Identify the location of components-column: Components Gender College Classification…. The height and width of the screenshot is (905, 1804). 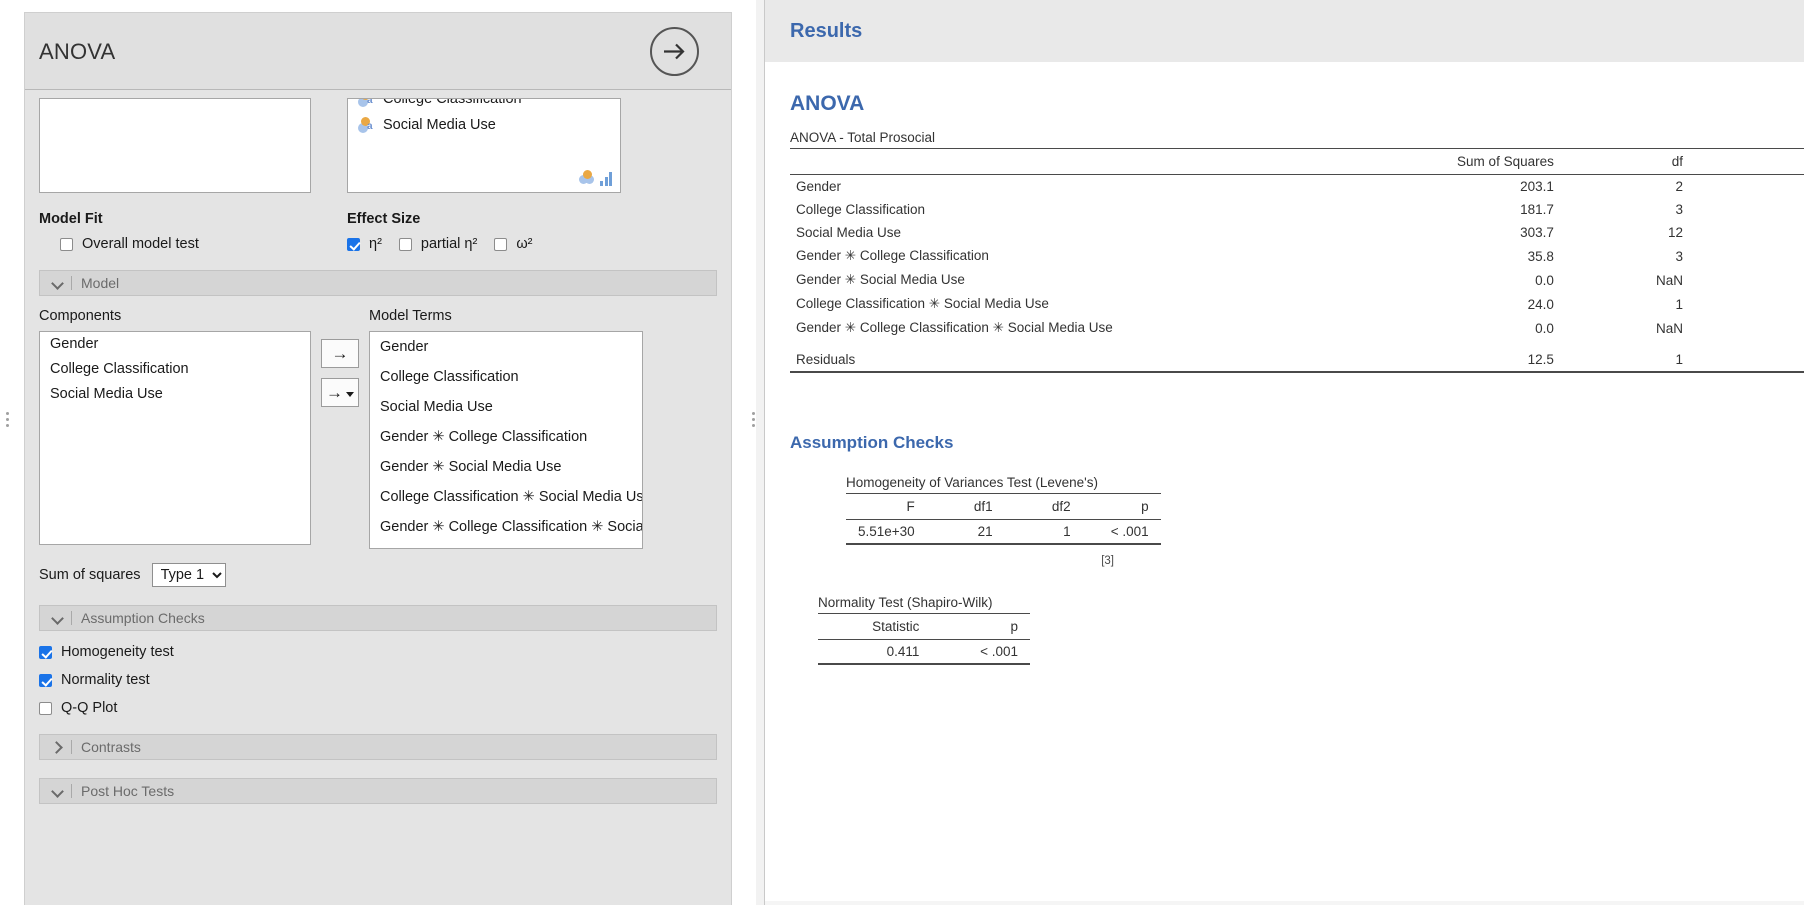
(175, 428).